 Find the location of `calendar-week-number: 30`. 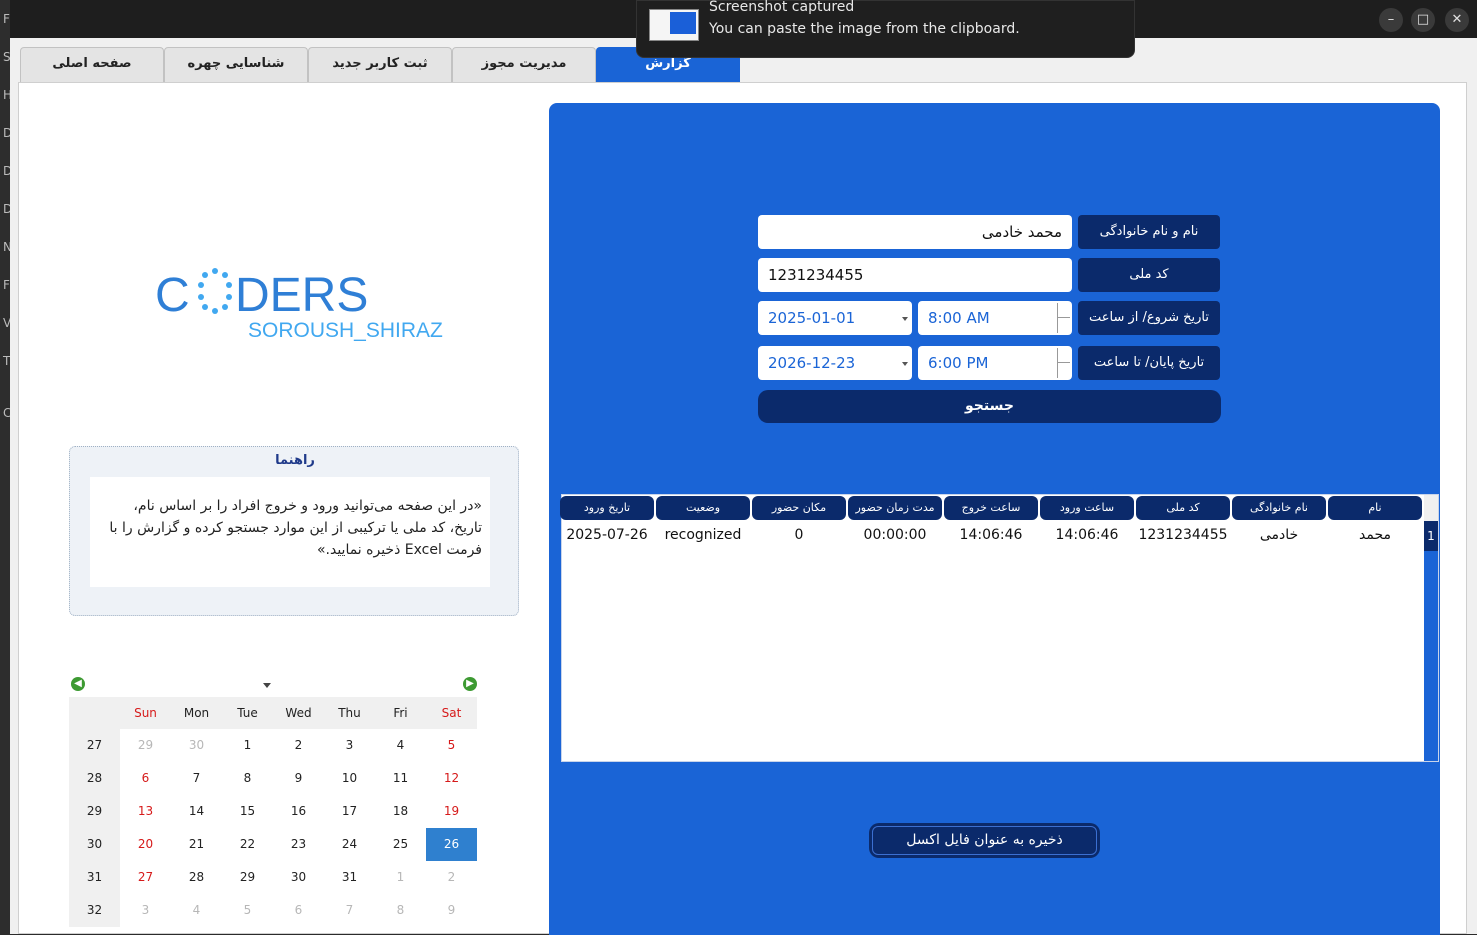

calendar-week-number: 30 is located at coordinates (94, 844).